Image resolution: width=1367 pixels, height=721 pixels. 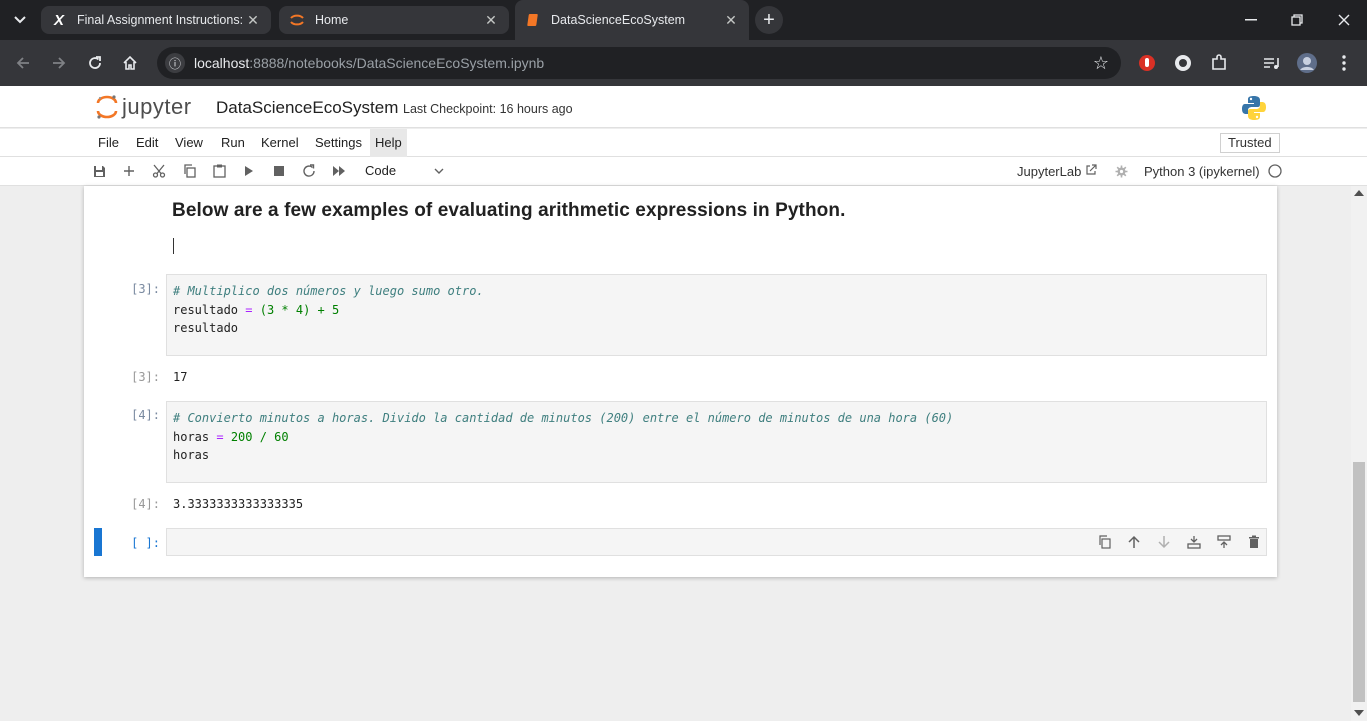 I want to click on x-icon: X, so click(x=58, y=20).